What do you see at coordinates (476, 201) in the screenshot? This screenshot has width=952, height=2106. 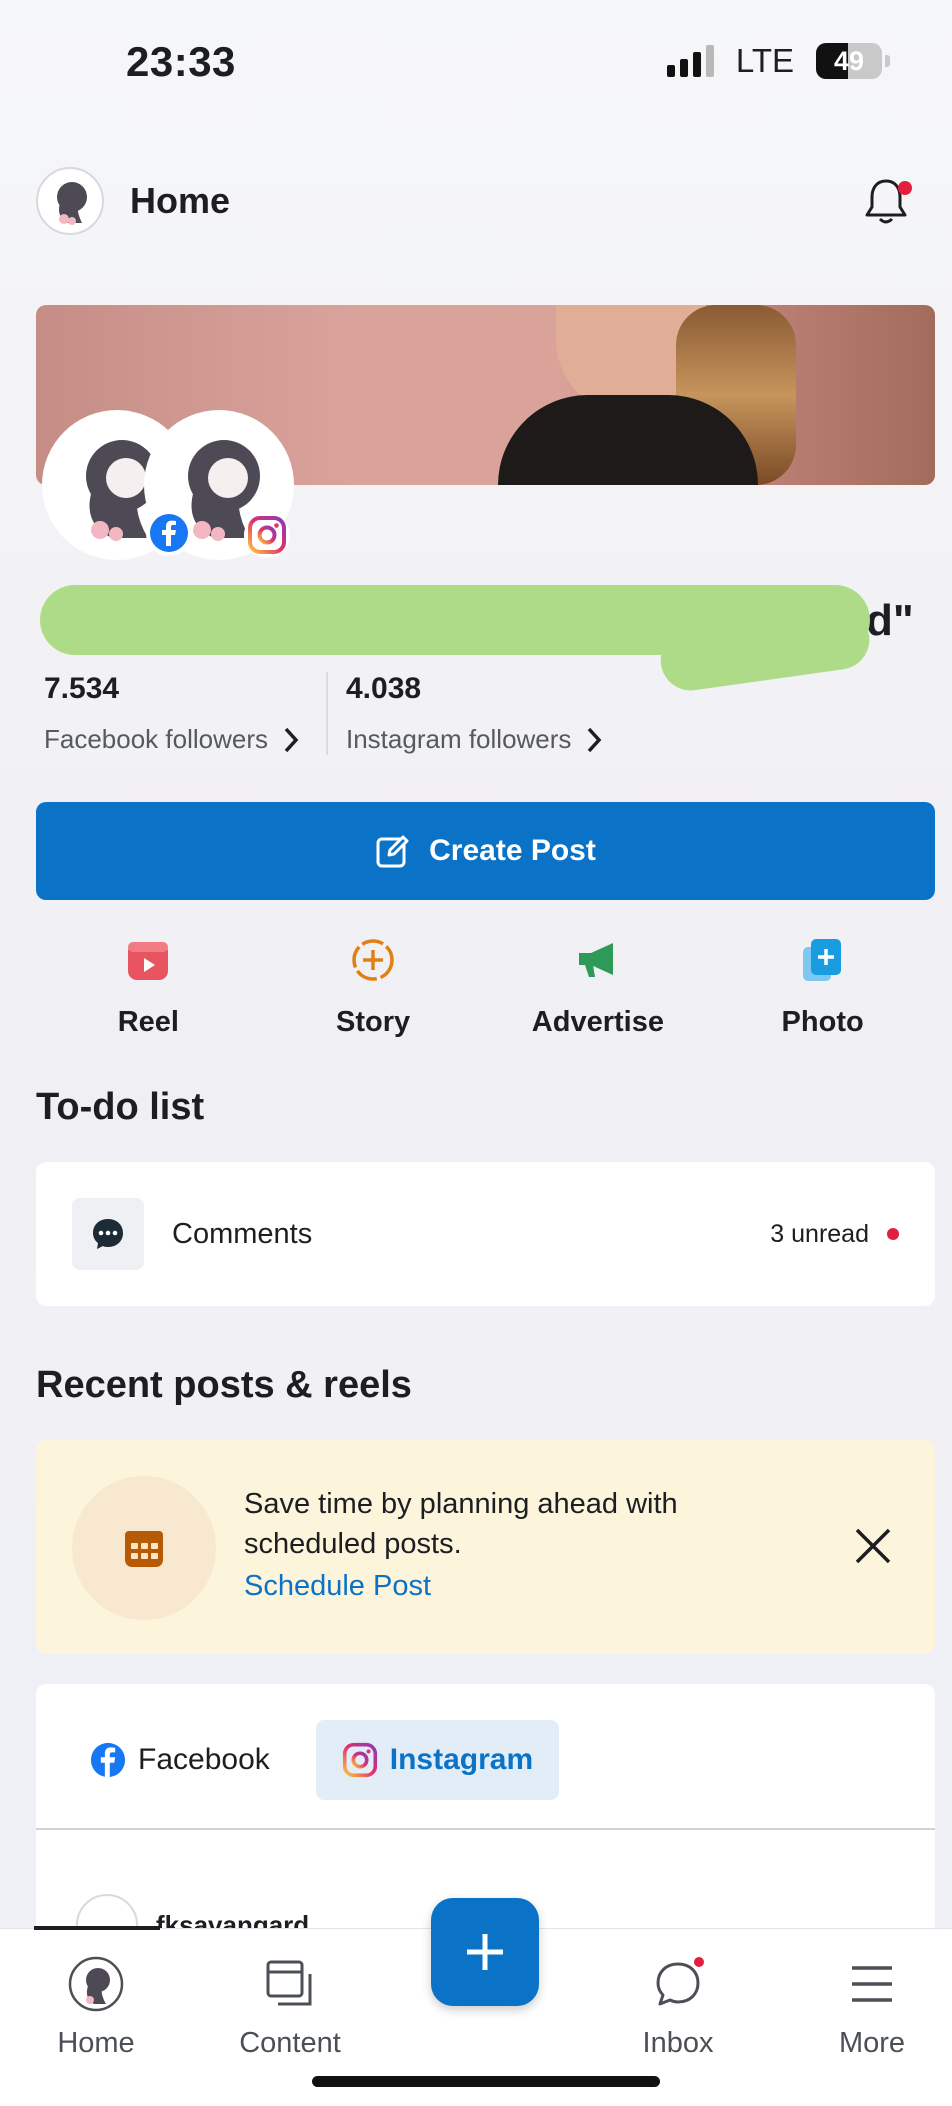 I see `top-header: Home` at bounding box center [476, 201].